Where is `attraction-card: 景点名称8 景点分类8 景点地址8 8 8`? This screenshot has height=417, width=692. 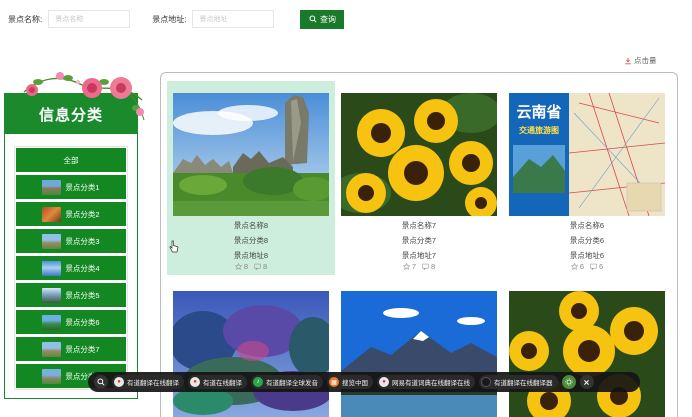 attraction-card: 景点名称8 景点分类8 景点地址8 8 8 is located at coordinates (251, 178).